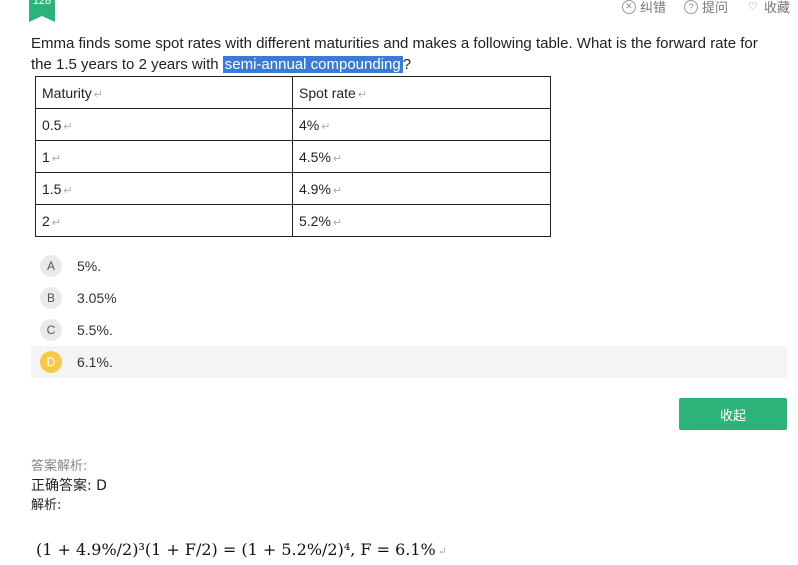  Describe the element at coordinates (164, 124) in the screenshot. I see `table-cell: 0.5 ↵` at that location.